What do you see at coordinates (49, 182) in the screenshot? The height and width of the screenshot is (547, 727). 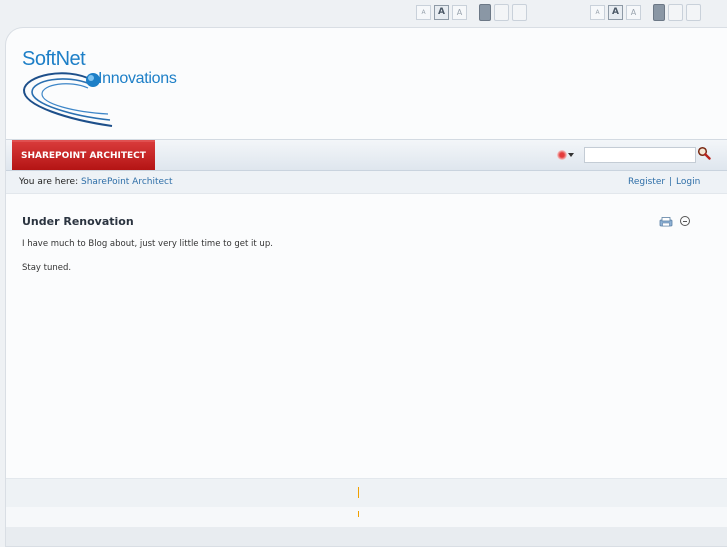 I see `breadcrumb-label: You are here:` at bounding box center [49, 182].